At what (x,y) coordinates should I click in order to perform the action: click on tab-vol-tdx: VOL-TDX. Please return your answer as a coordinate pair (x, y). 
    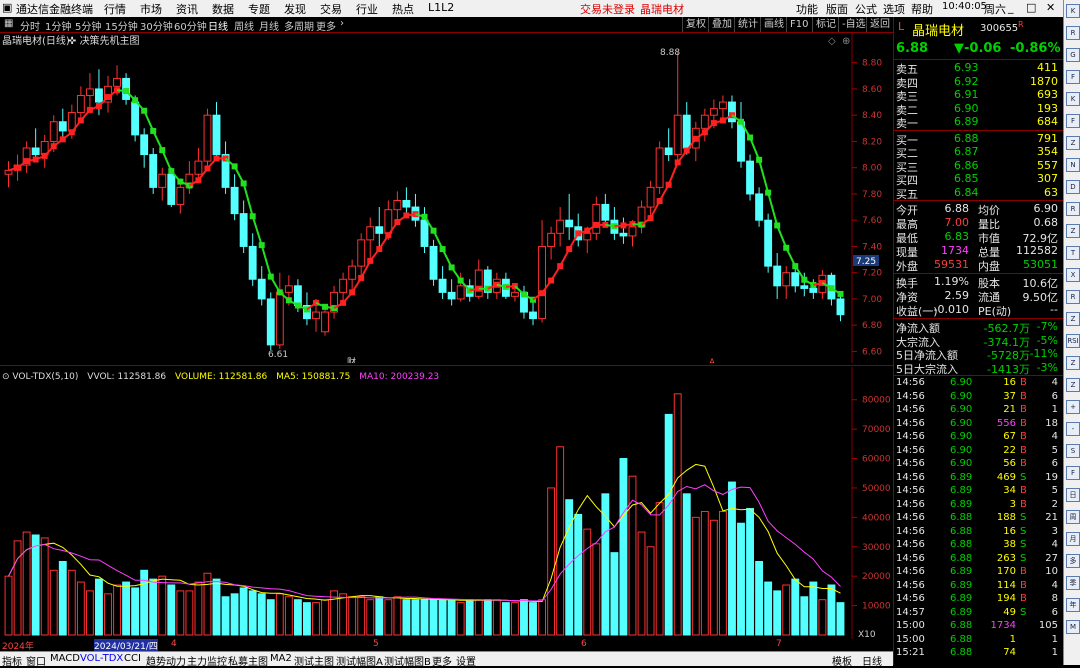
    Looking at the image, I should click on (101, 658).